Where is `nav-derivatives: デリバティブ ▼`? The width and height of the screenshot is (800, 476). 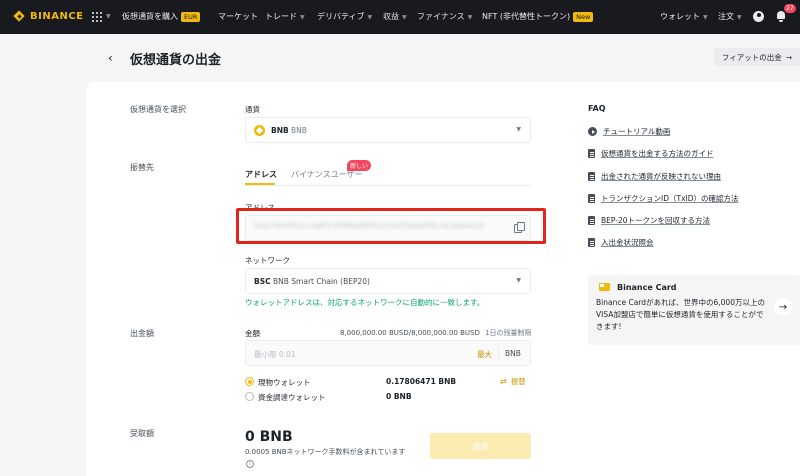
nav-derivatives: デリバティブ ▼ is located at coordinates (344, 16).